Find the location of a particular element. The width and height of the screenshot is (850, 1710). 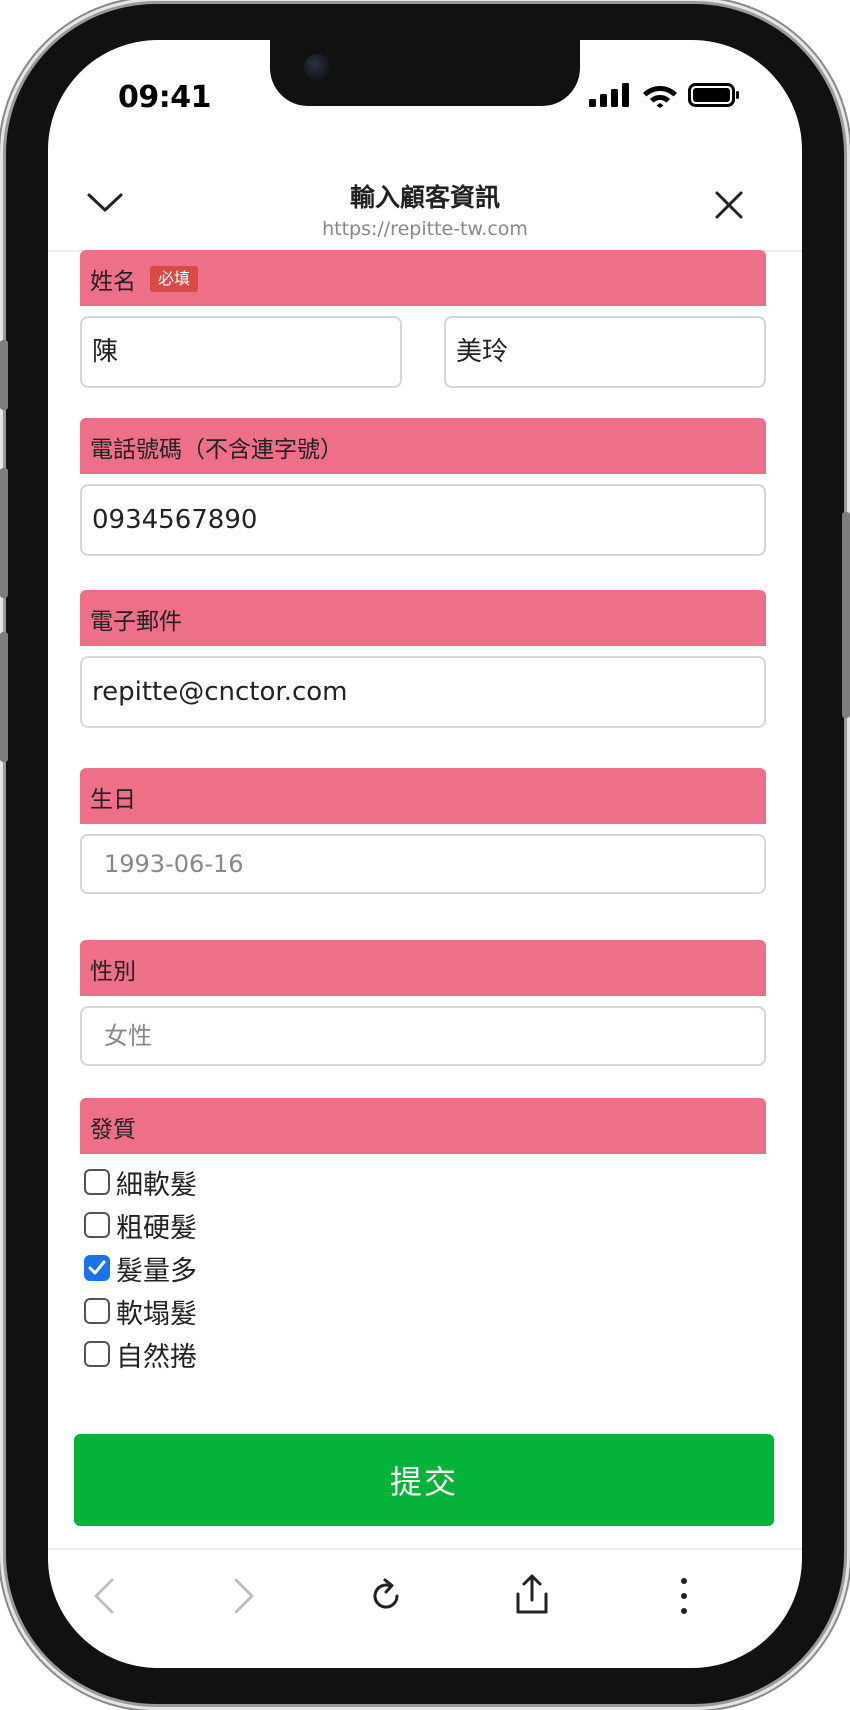

last-name-input: 陳 is located at coordinates (241, 352).